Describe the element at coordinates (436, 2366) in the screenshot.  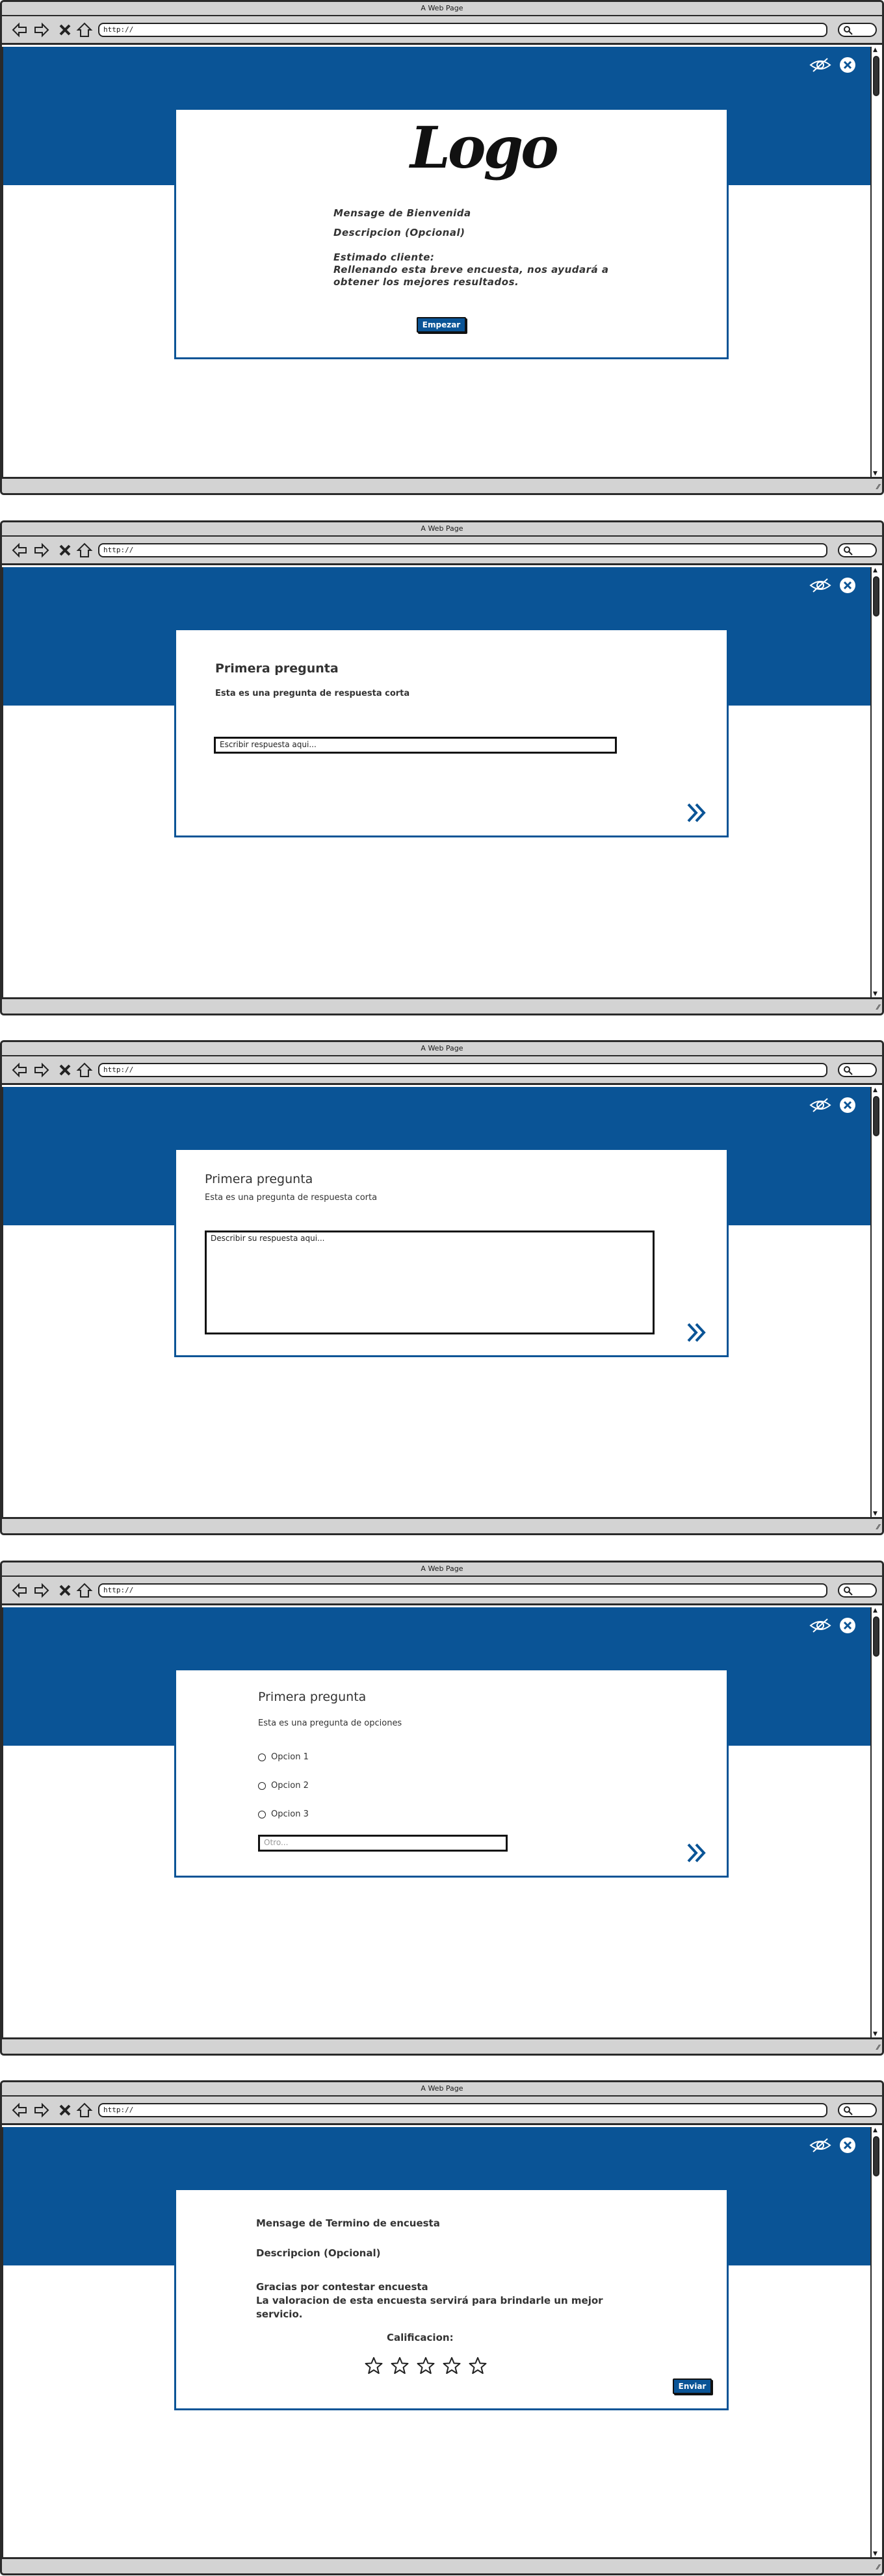
I see `star-rating` at that location.